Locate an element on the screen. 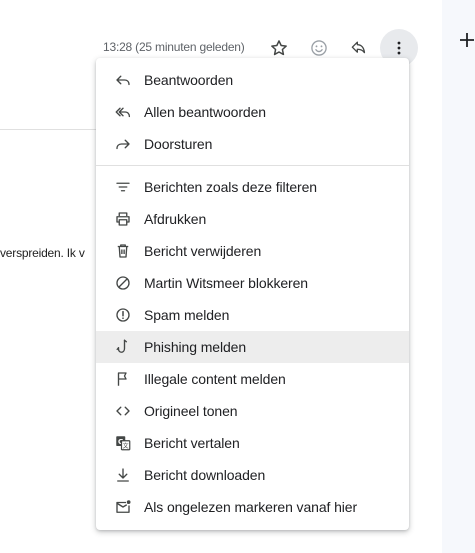  menu-item-print: Afdrukken is located at coordinates (252, 219).